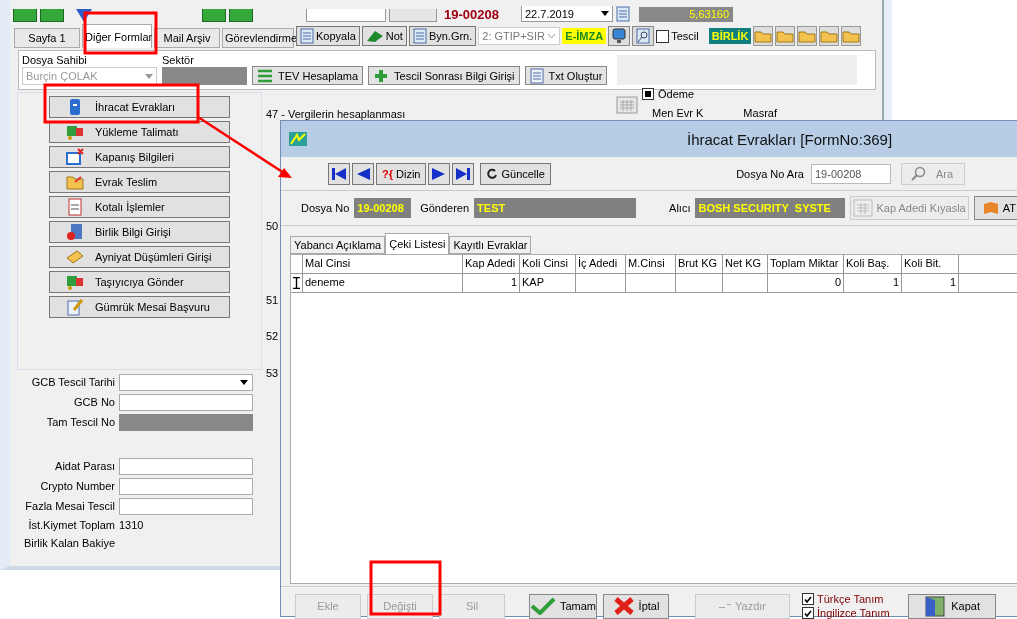 Image resolution: width=1017 pixels, height=619 pixels. I want to click on form-button: Gümrük Mesai Başvuru, so click(139, 307).